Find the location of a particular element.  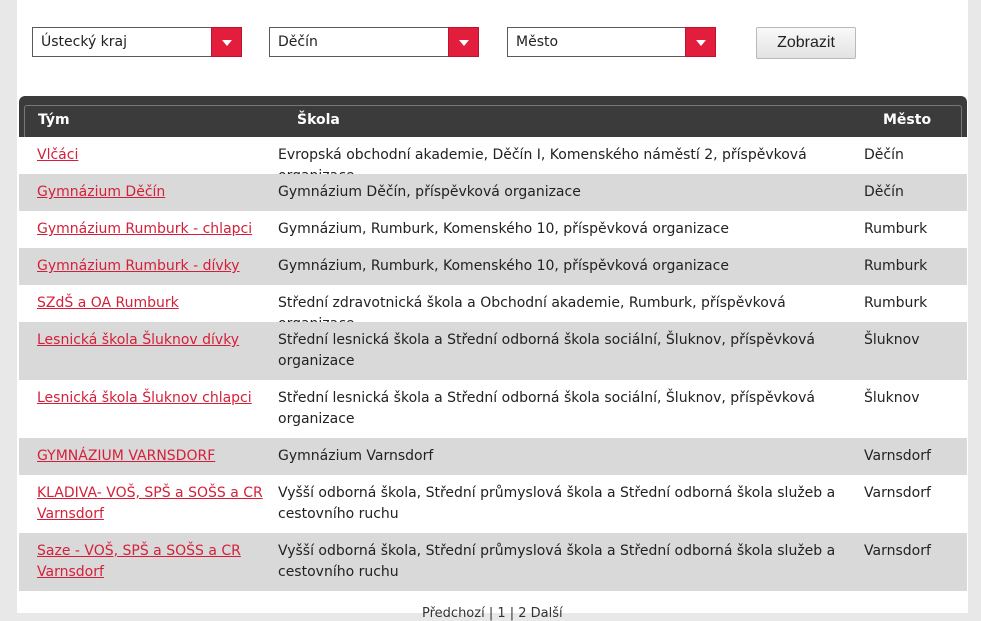

team-link: Gymnázium Děčín is located at coordinates (101, 192).